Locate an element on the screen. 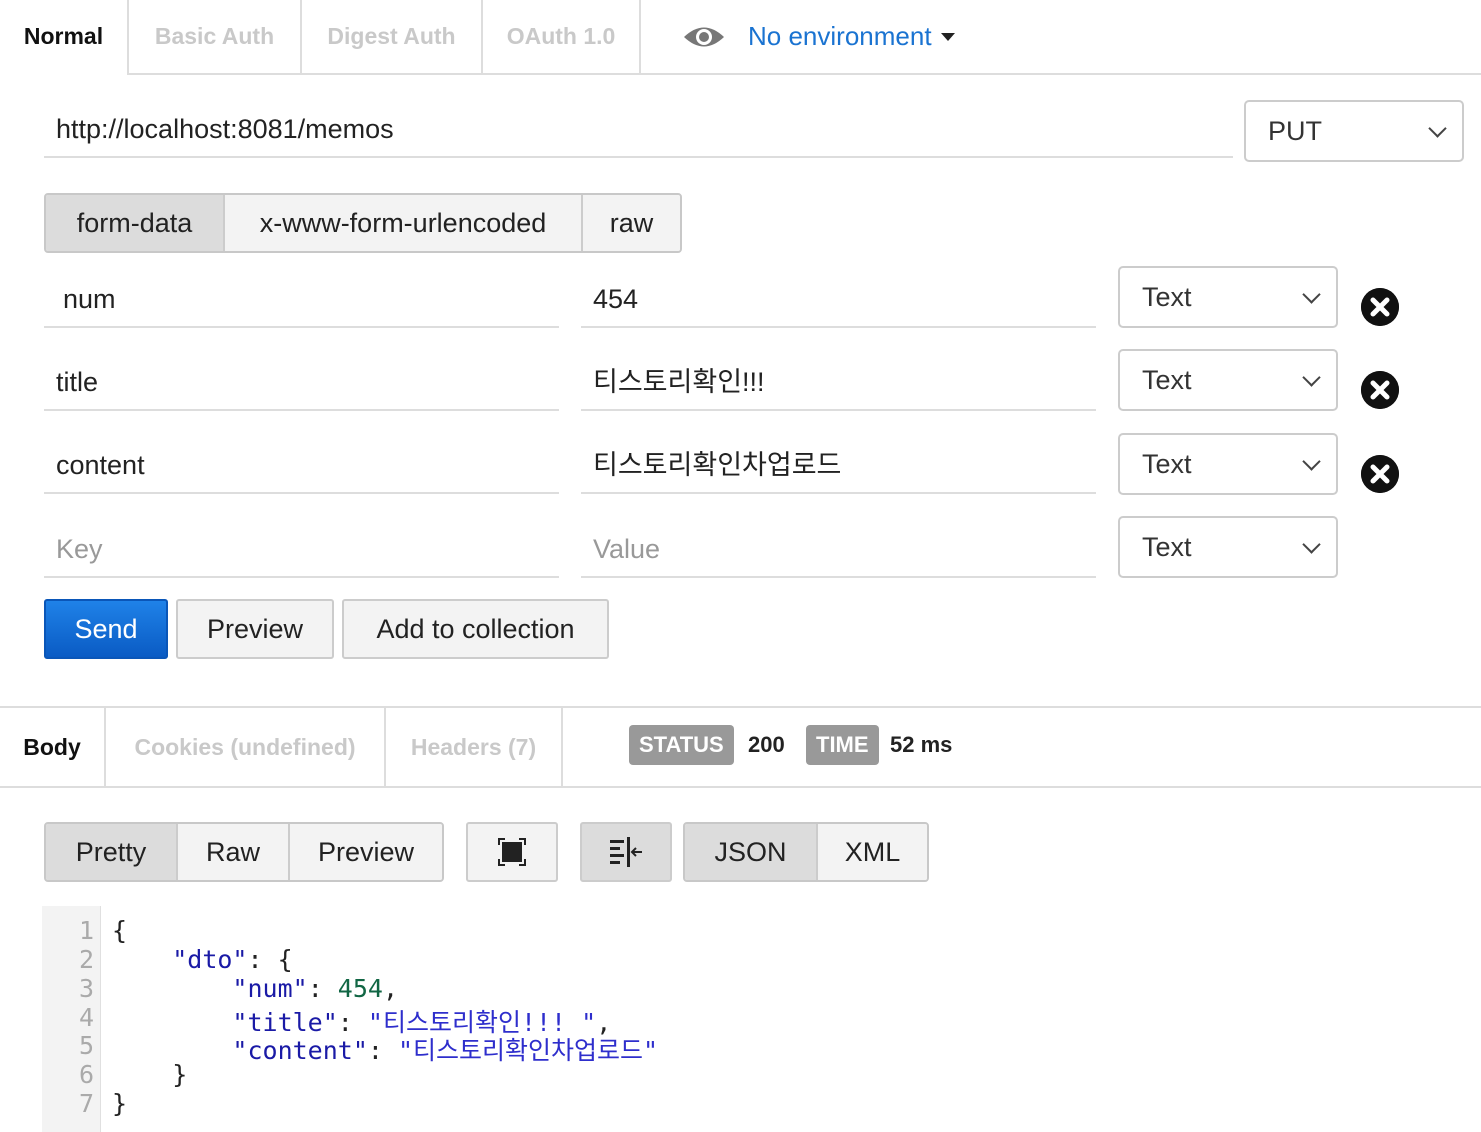  new-param-value: Value is located at coordinates (838, 549).